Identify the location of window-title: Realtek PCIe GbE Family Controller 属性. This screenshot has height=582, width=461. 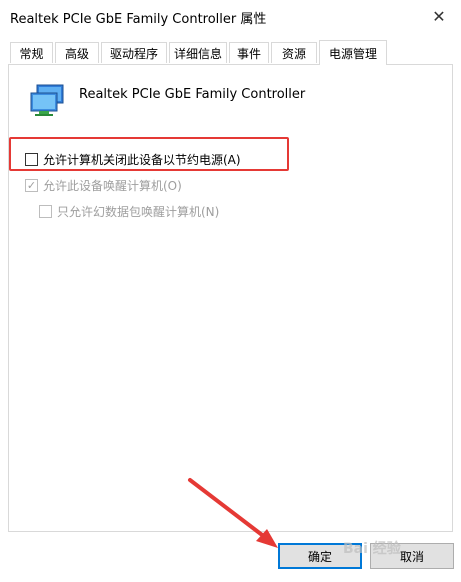
(138, 19).